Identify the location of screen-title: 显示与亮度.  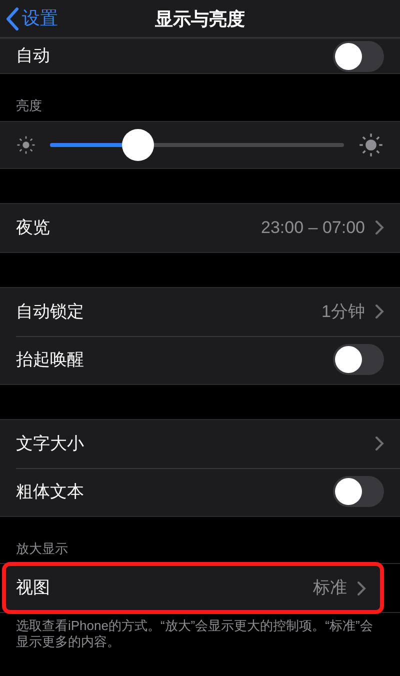
(200, 19).